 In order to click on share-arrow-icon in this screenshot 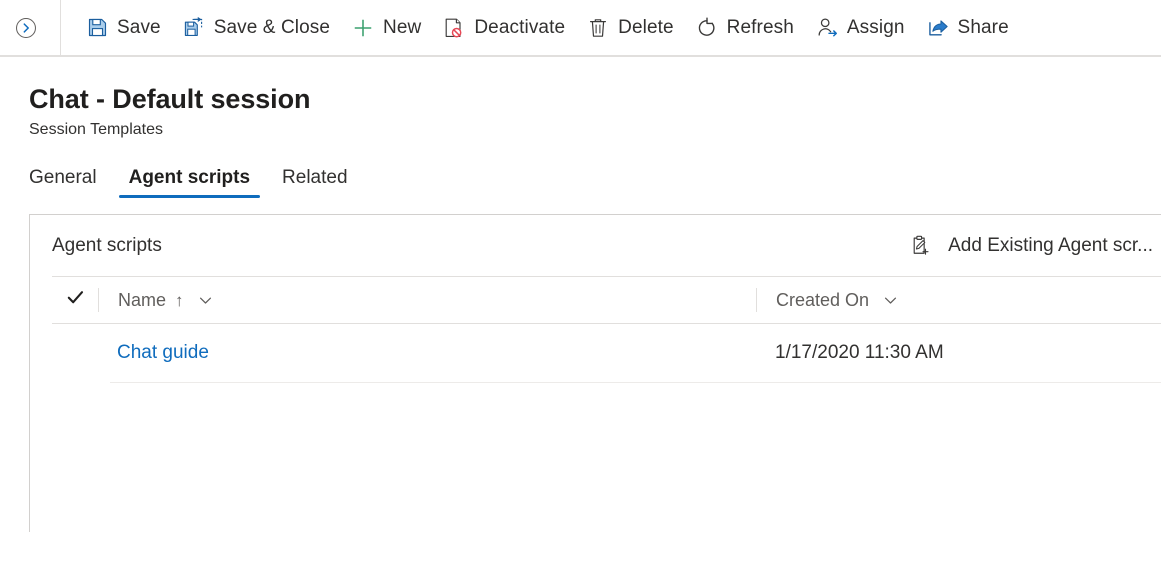, I will do `click(938, 28)`.